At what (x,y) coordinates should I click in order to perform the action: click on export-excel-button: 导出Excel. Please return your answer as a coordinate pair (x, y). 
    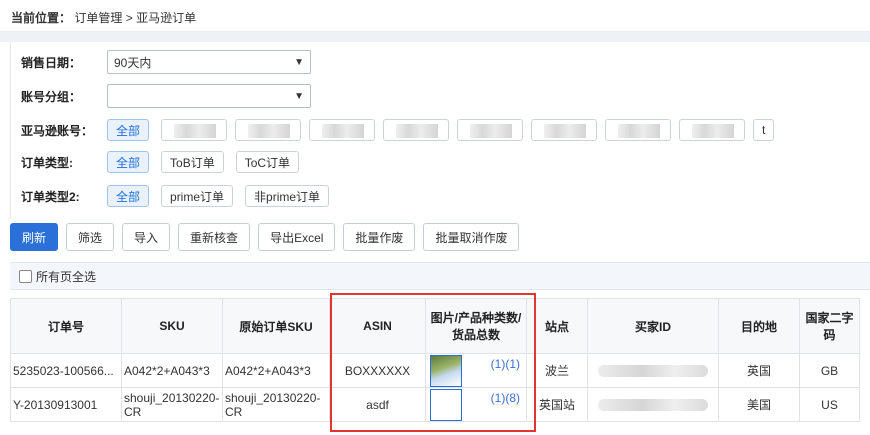
    Looking at the image, I should click on (297, 237).